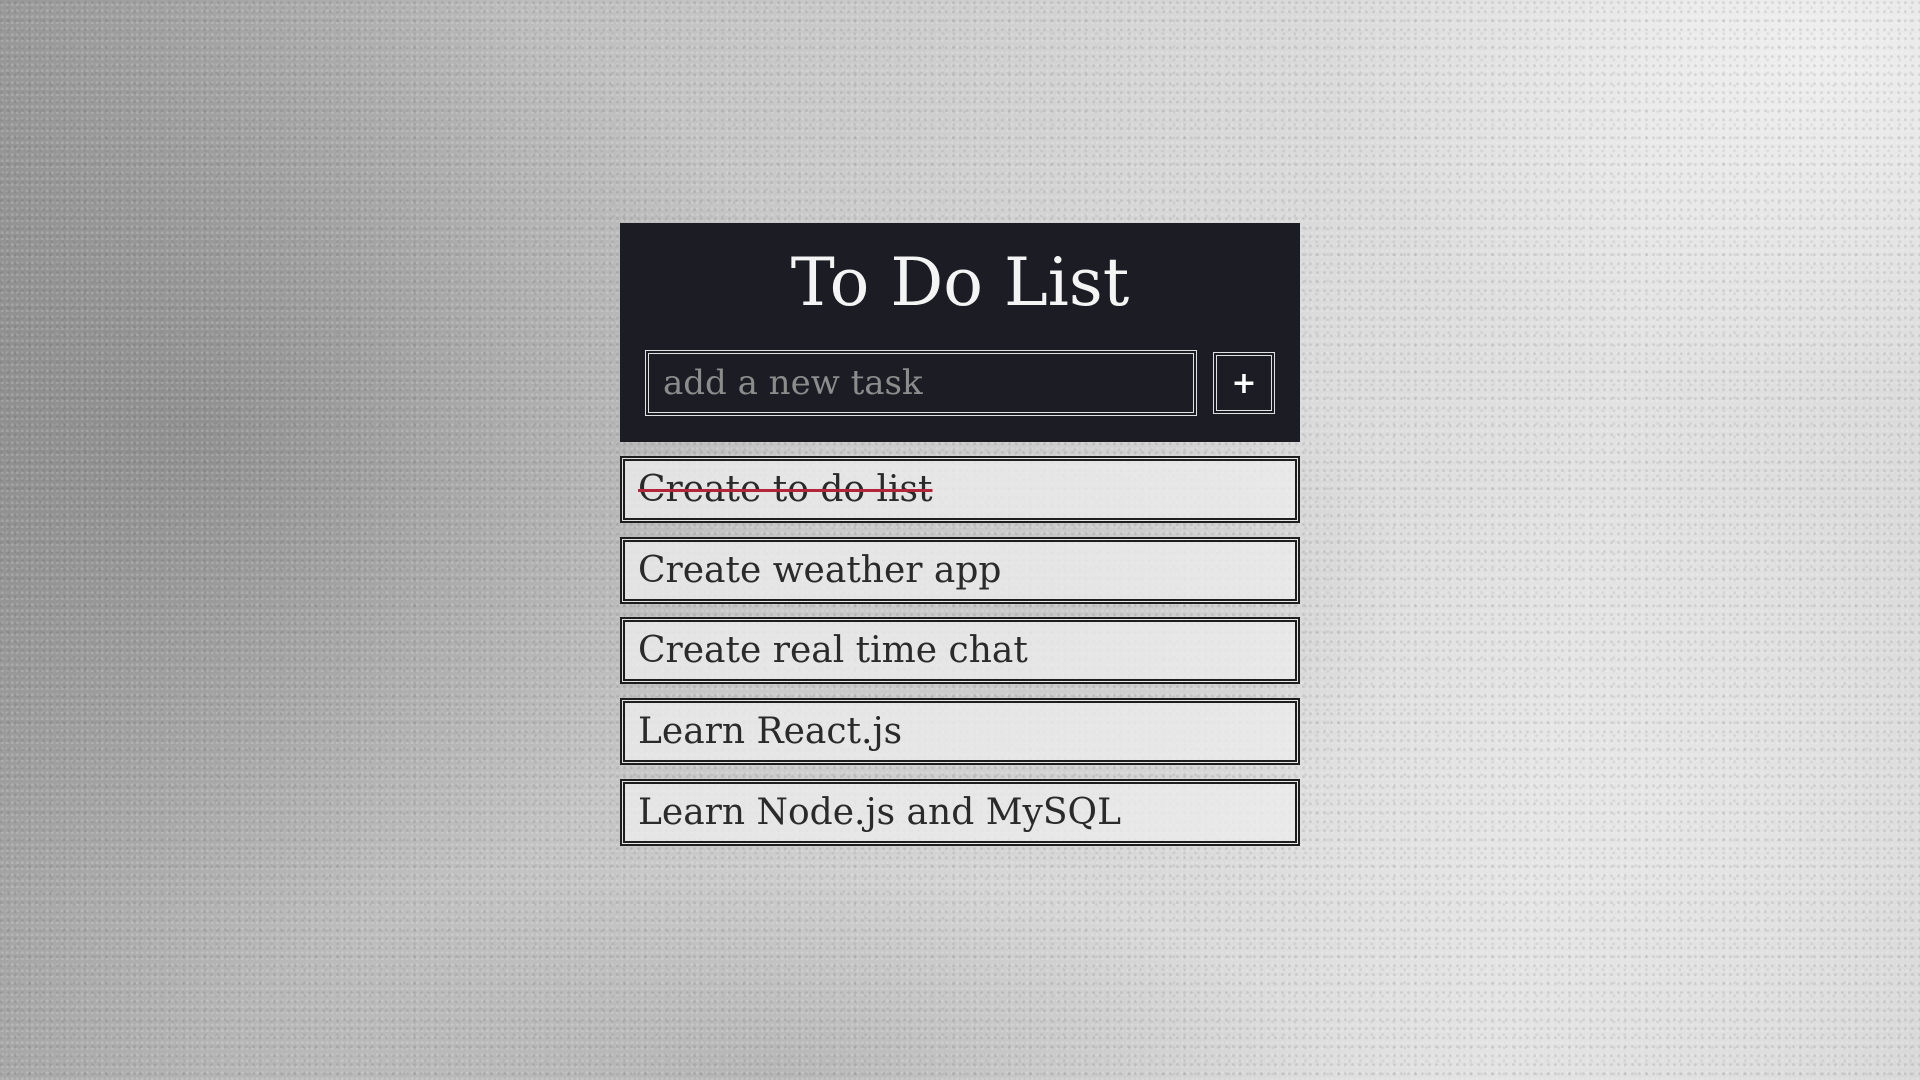 This screenshot has width=1920, height=1080. I want to click on task-item: Learn Node.js and MySQL, so click(960, 812).